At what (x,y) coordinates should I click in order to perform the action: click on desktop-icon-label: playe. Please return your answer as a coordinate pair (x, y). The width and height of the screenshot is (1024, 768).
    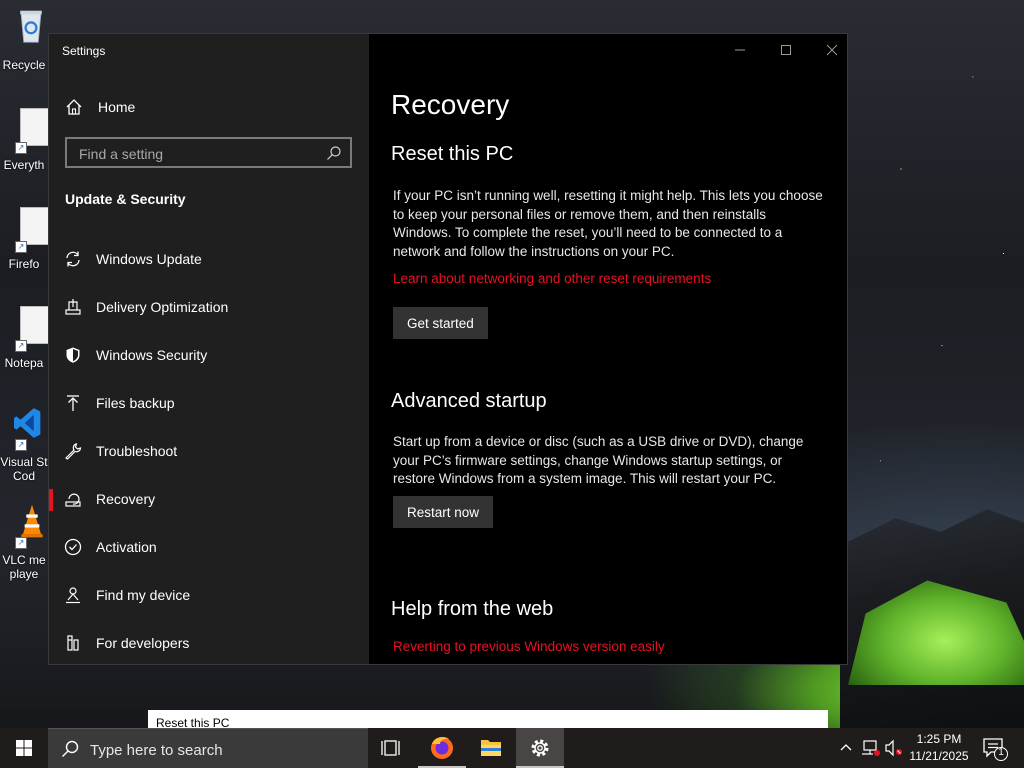
    Looking at the image, I should click on (24, 574).